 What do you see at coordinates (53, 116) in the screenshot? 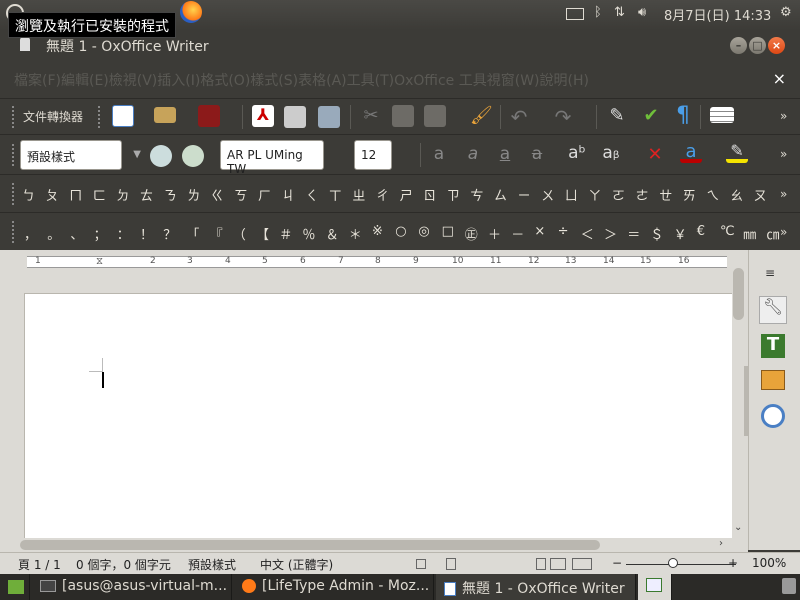
I see `document-converter-button: 文件轉換器` at bounding box center [53, 116].